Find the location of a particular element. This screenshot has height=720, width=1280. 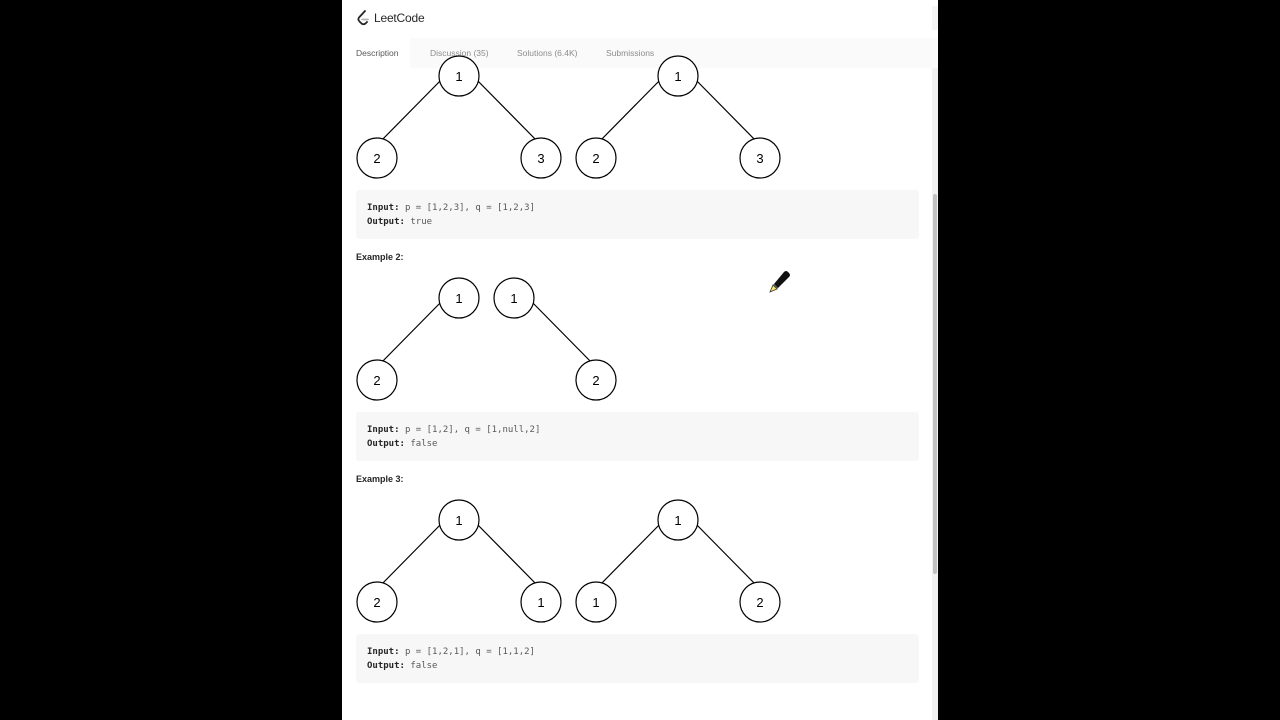

topbar-edge is located at coordinates (935, 18).